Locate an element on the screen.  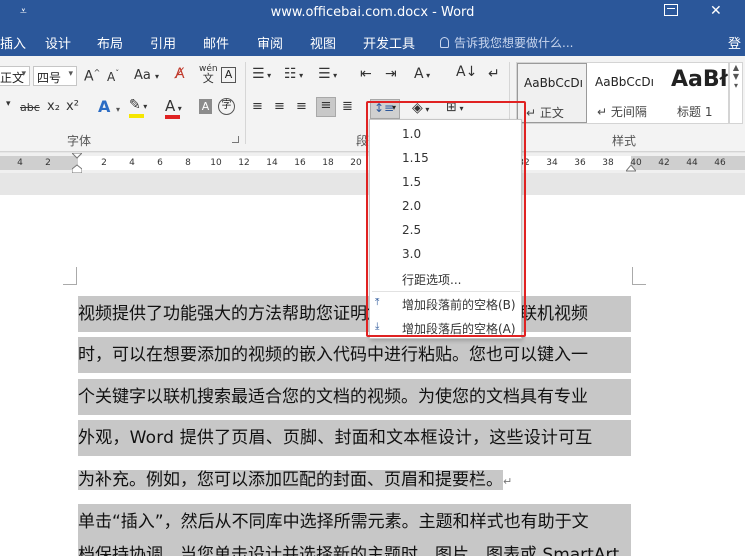
margin-corner-mark is located at coordinates (70, 276).